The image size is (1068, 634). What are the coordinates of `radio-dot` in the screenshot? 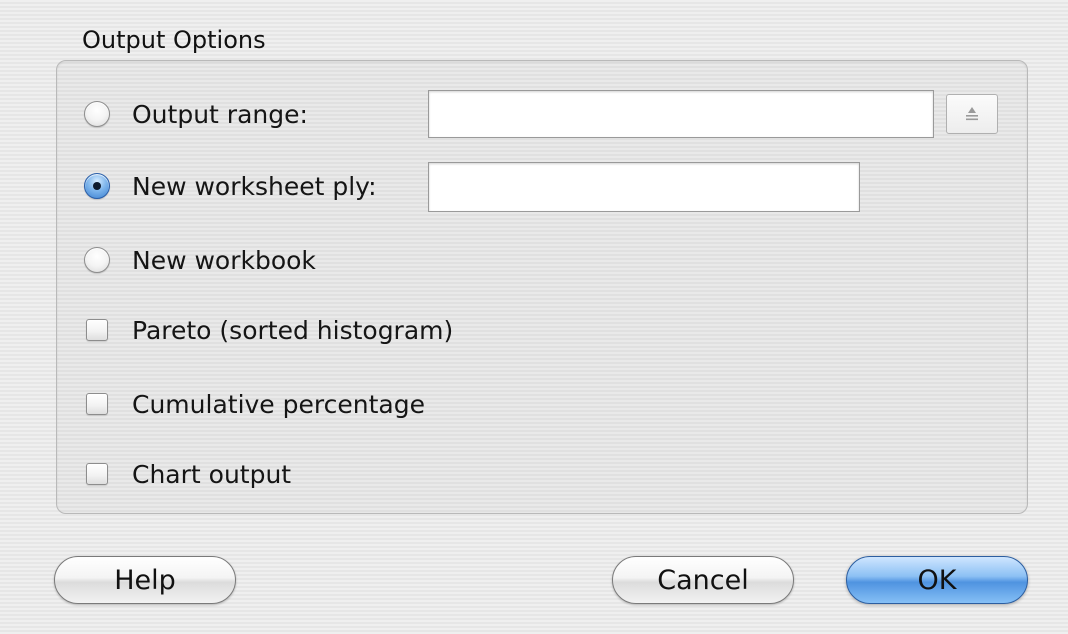 It's located at (97, 186).